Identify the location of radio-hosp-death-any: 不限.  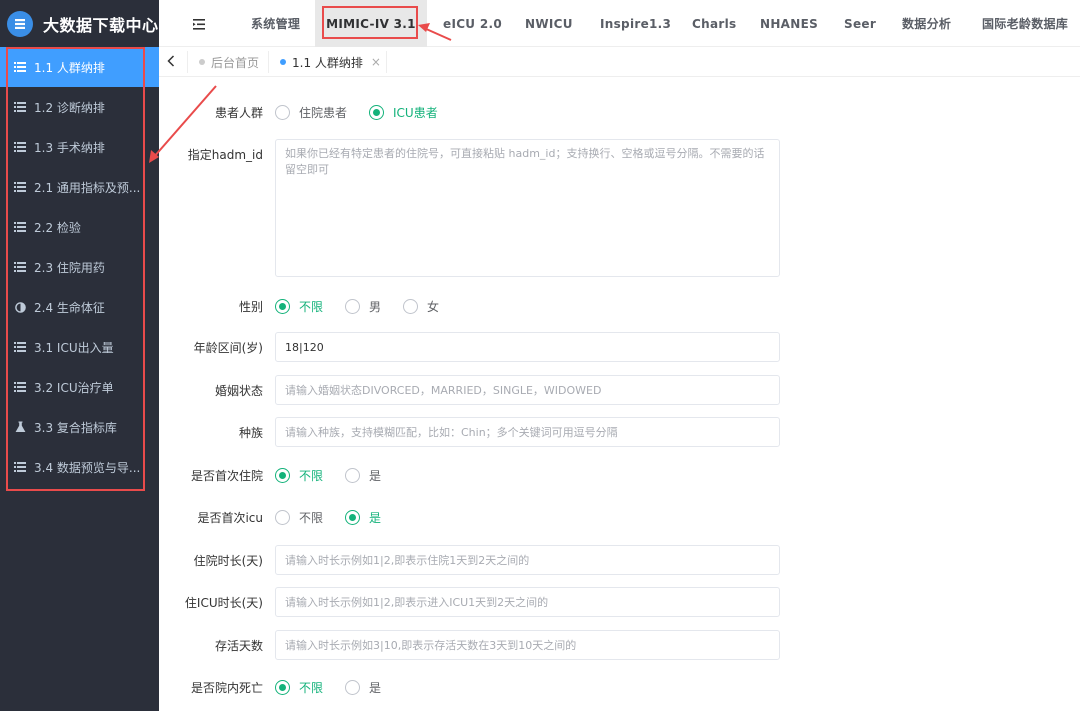
(299, 687).